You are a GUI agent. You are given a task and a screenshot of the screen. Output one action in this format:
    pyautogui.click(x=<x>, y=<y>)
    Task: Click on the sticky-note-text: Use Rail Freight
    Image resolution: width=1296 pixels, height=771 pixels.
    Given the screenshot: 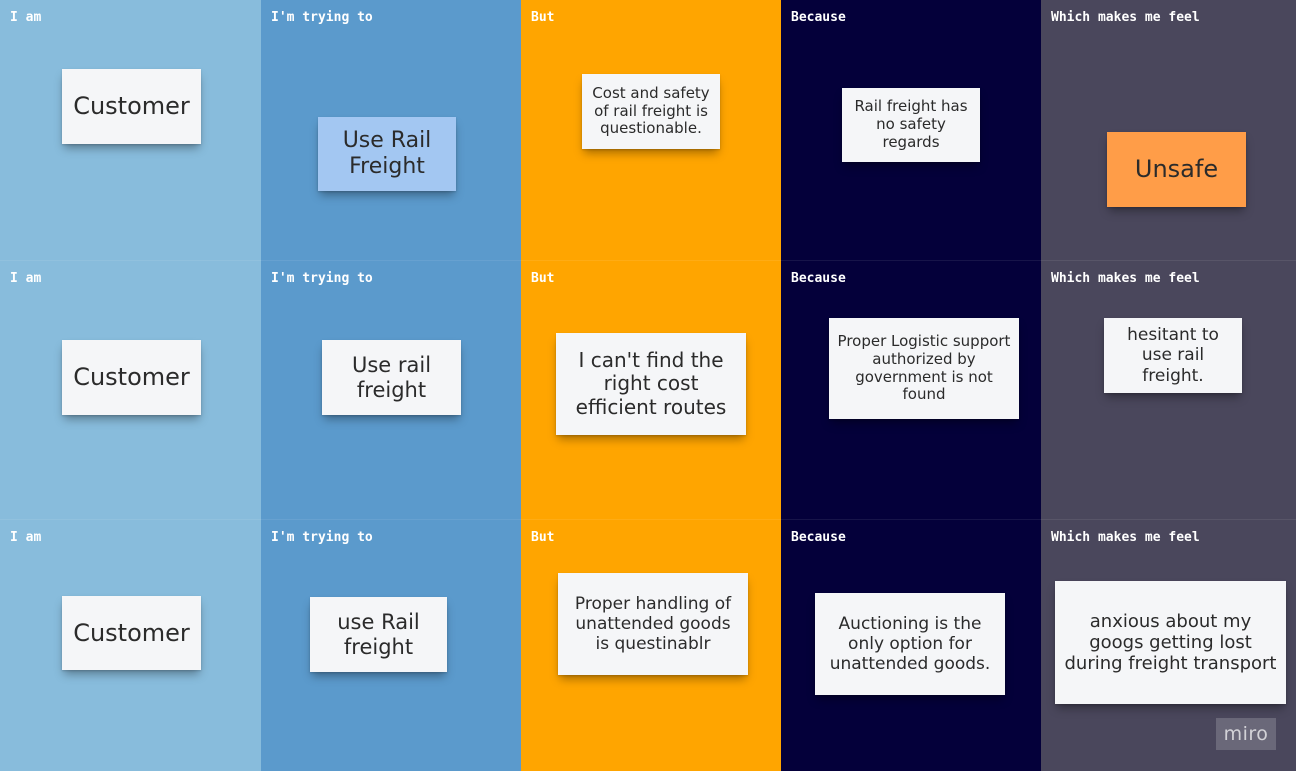 What is the action you would take?
    pyautogui.click(x=387, y=153)
    